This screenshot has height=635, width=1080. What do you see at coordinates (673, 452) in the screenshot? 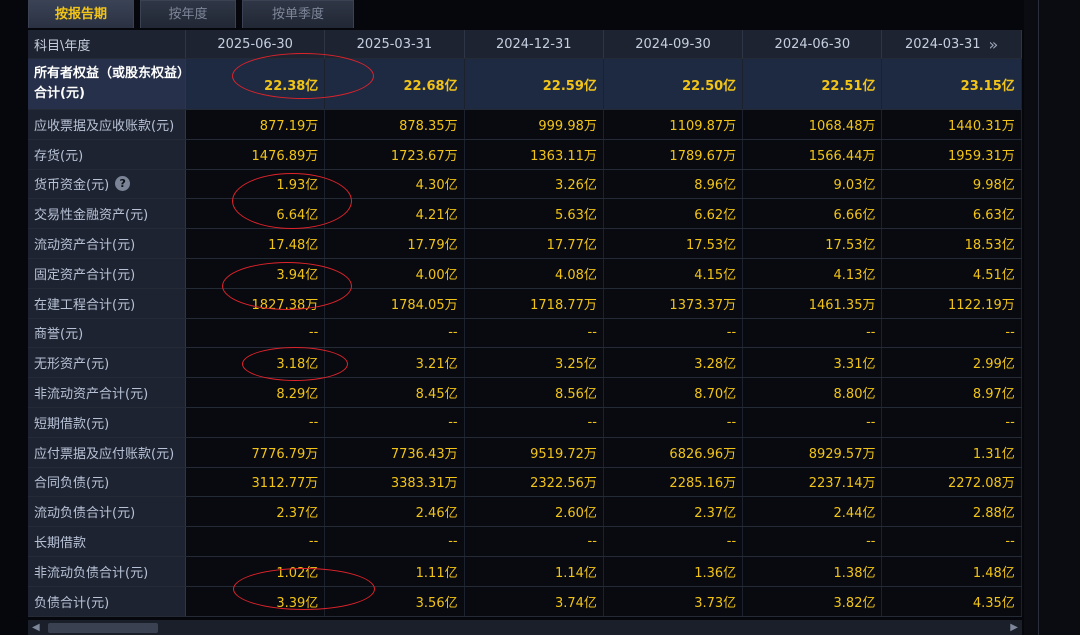
I see `value-cell: 6826.96万` at bounding box center [673, 452].